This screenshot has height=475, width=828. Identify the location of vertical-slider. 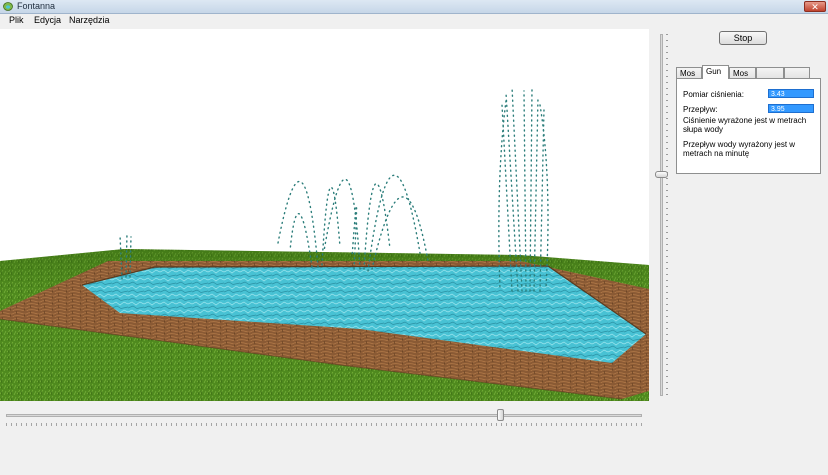
(662, 217).